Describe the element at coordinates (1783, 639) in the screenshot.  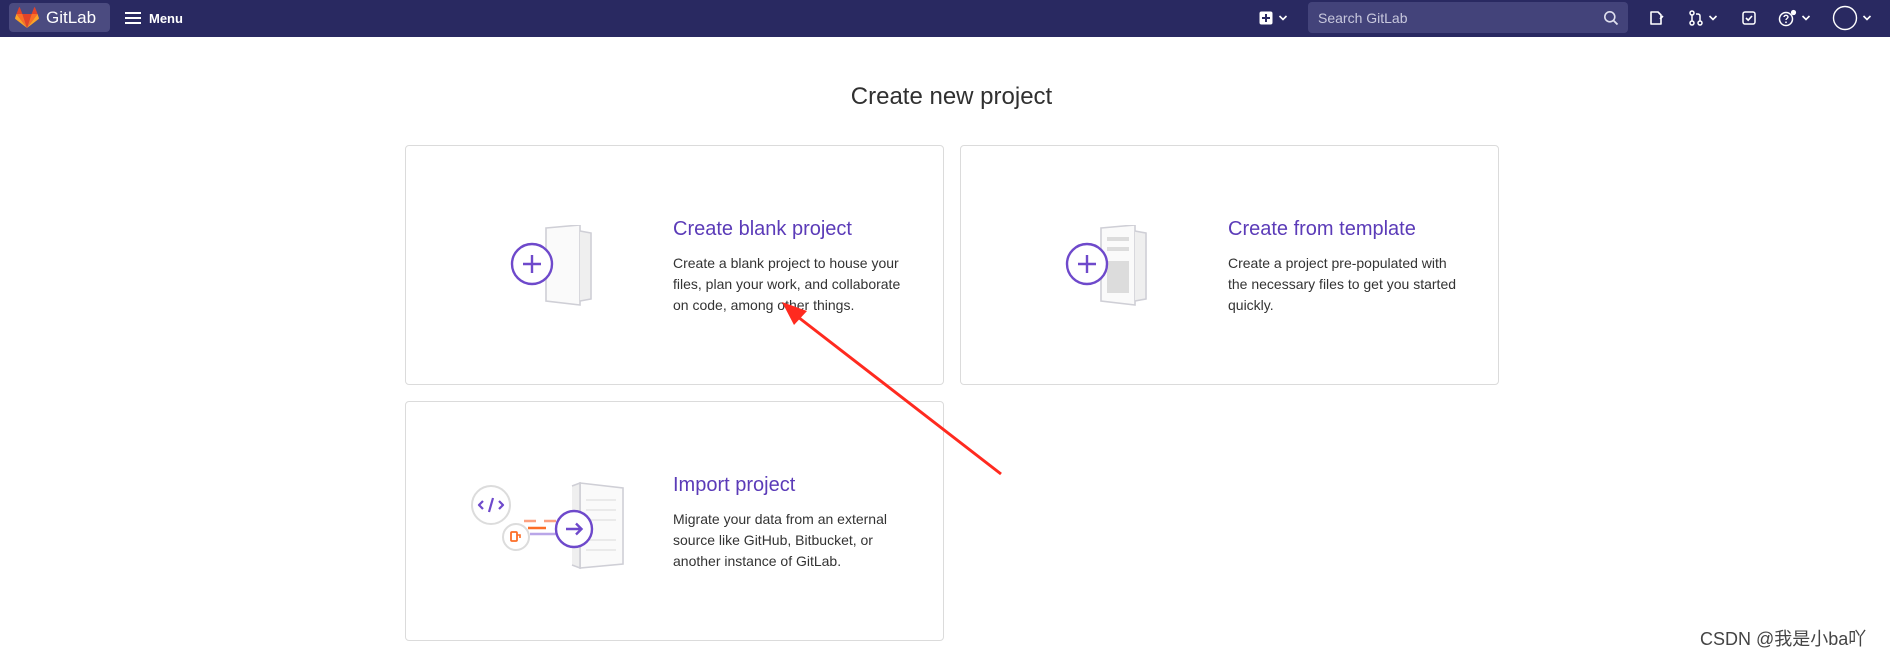
I see `watermark-text: CSDN @我是小ba吖` at that location.